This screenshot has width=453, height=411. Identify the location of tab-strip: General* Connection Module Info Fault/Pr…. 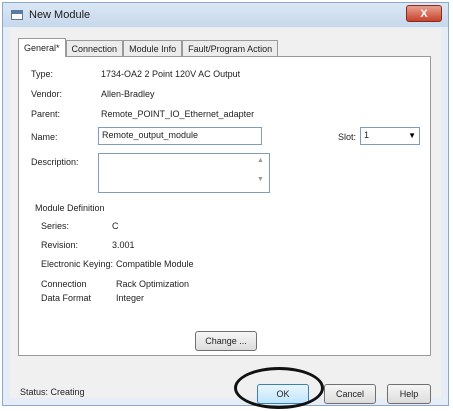
(148, 47).